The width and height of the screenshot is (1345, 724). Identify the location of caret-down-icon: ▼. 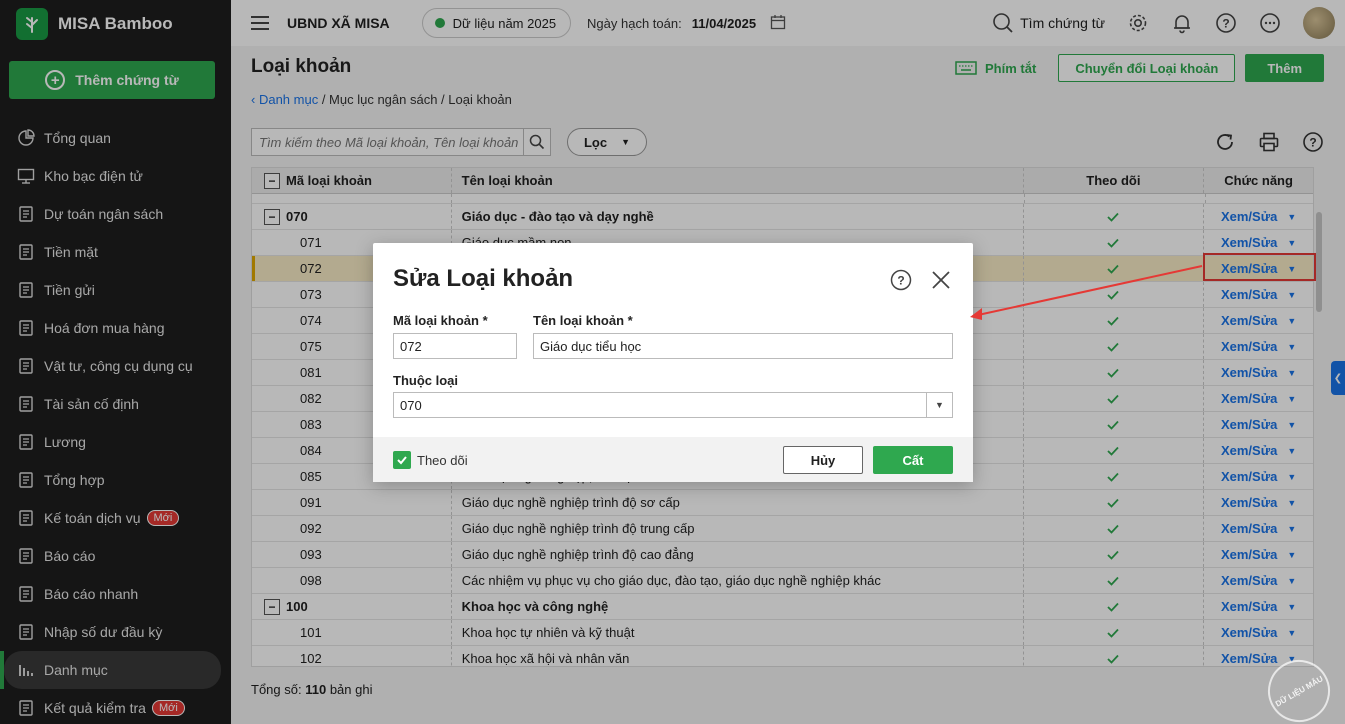
(939, 405).